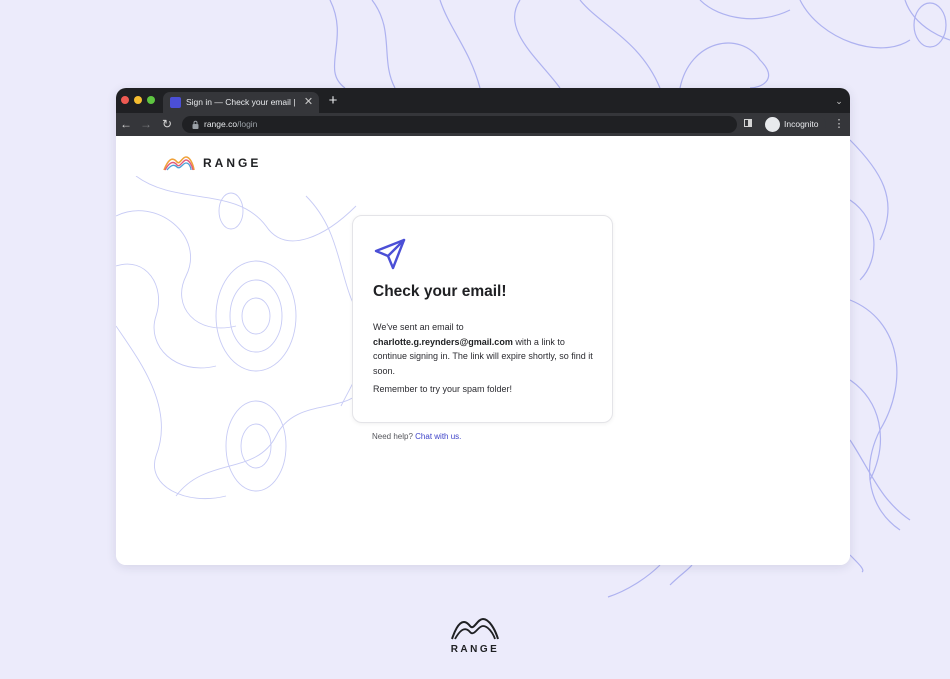 The height and width of the screenshot is (679, 950). Describe the element at coordinates (839, 124) in the screenshot. I see `browser-menu-button: ⋮` at that location.